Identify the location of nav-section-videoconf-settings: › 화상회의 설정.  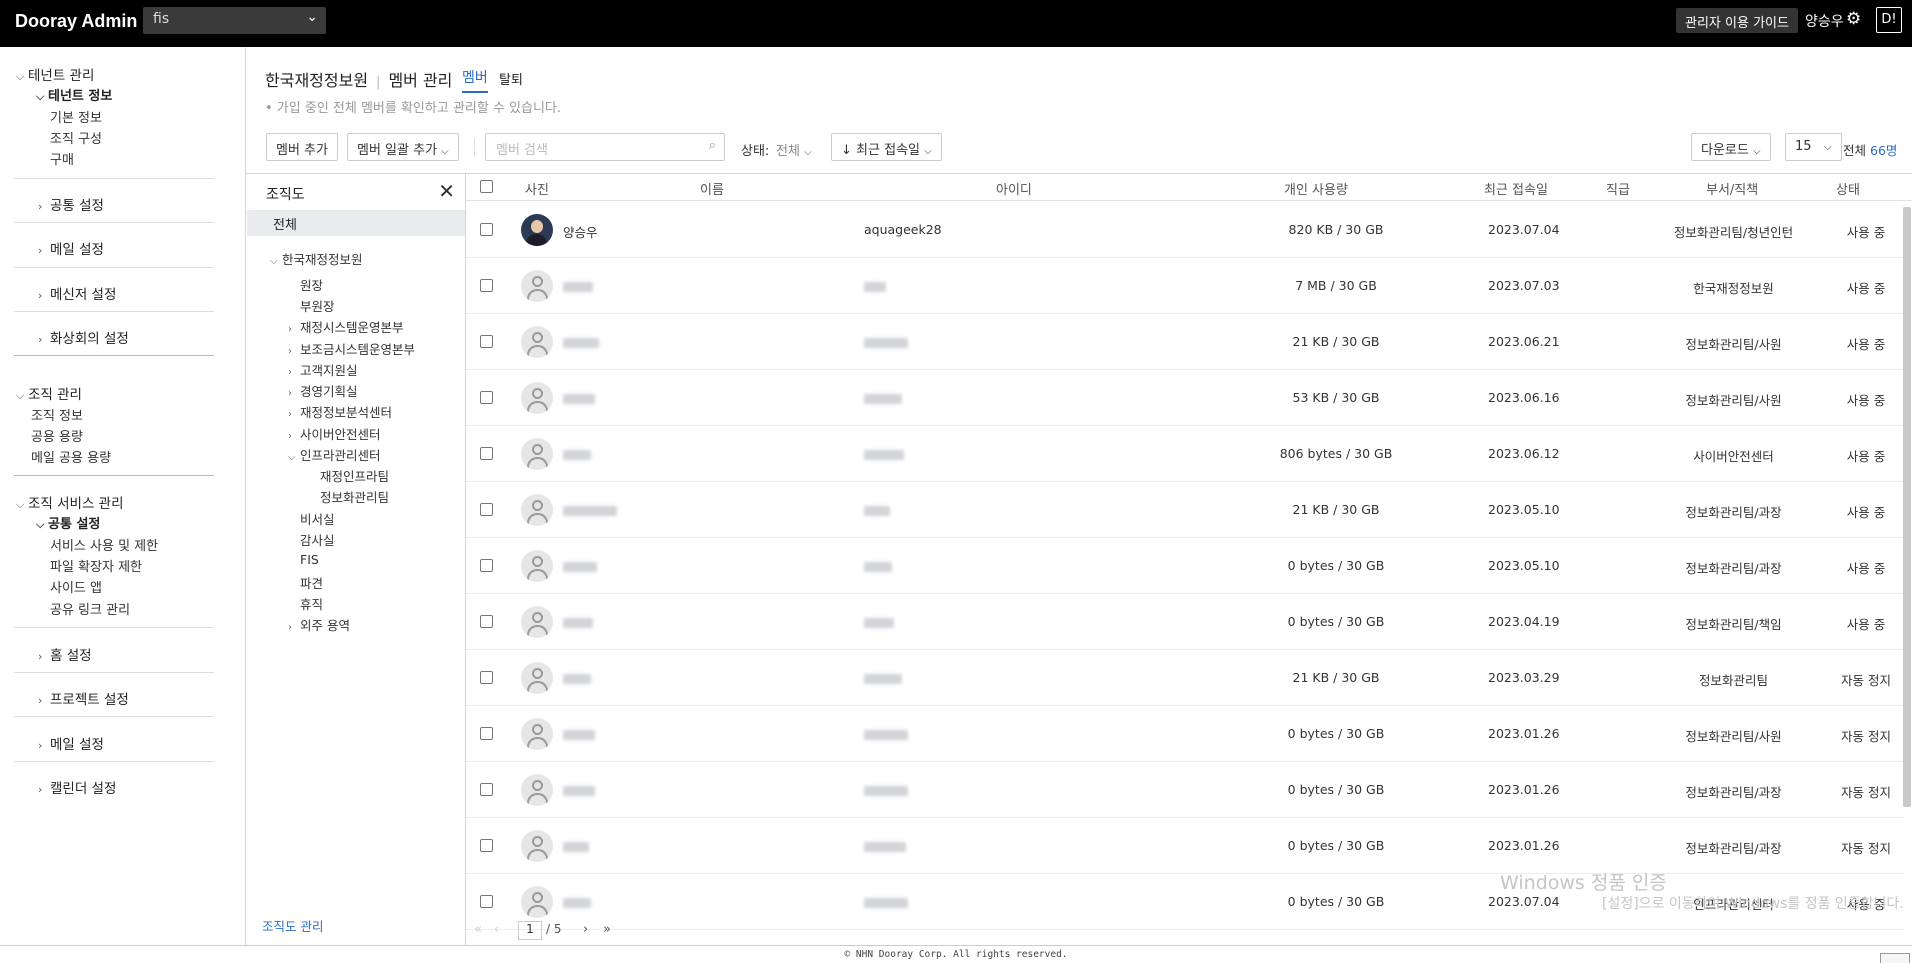
(83, 337).